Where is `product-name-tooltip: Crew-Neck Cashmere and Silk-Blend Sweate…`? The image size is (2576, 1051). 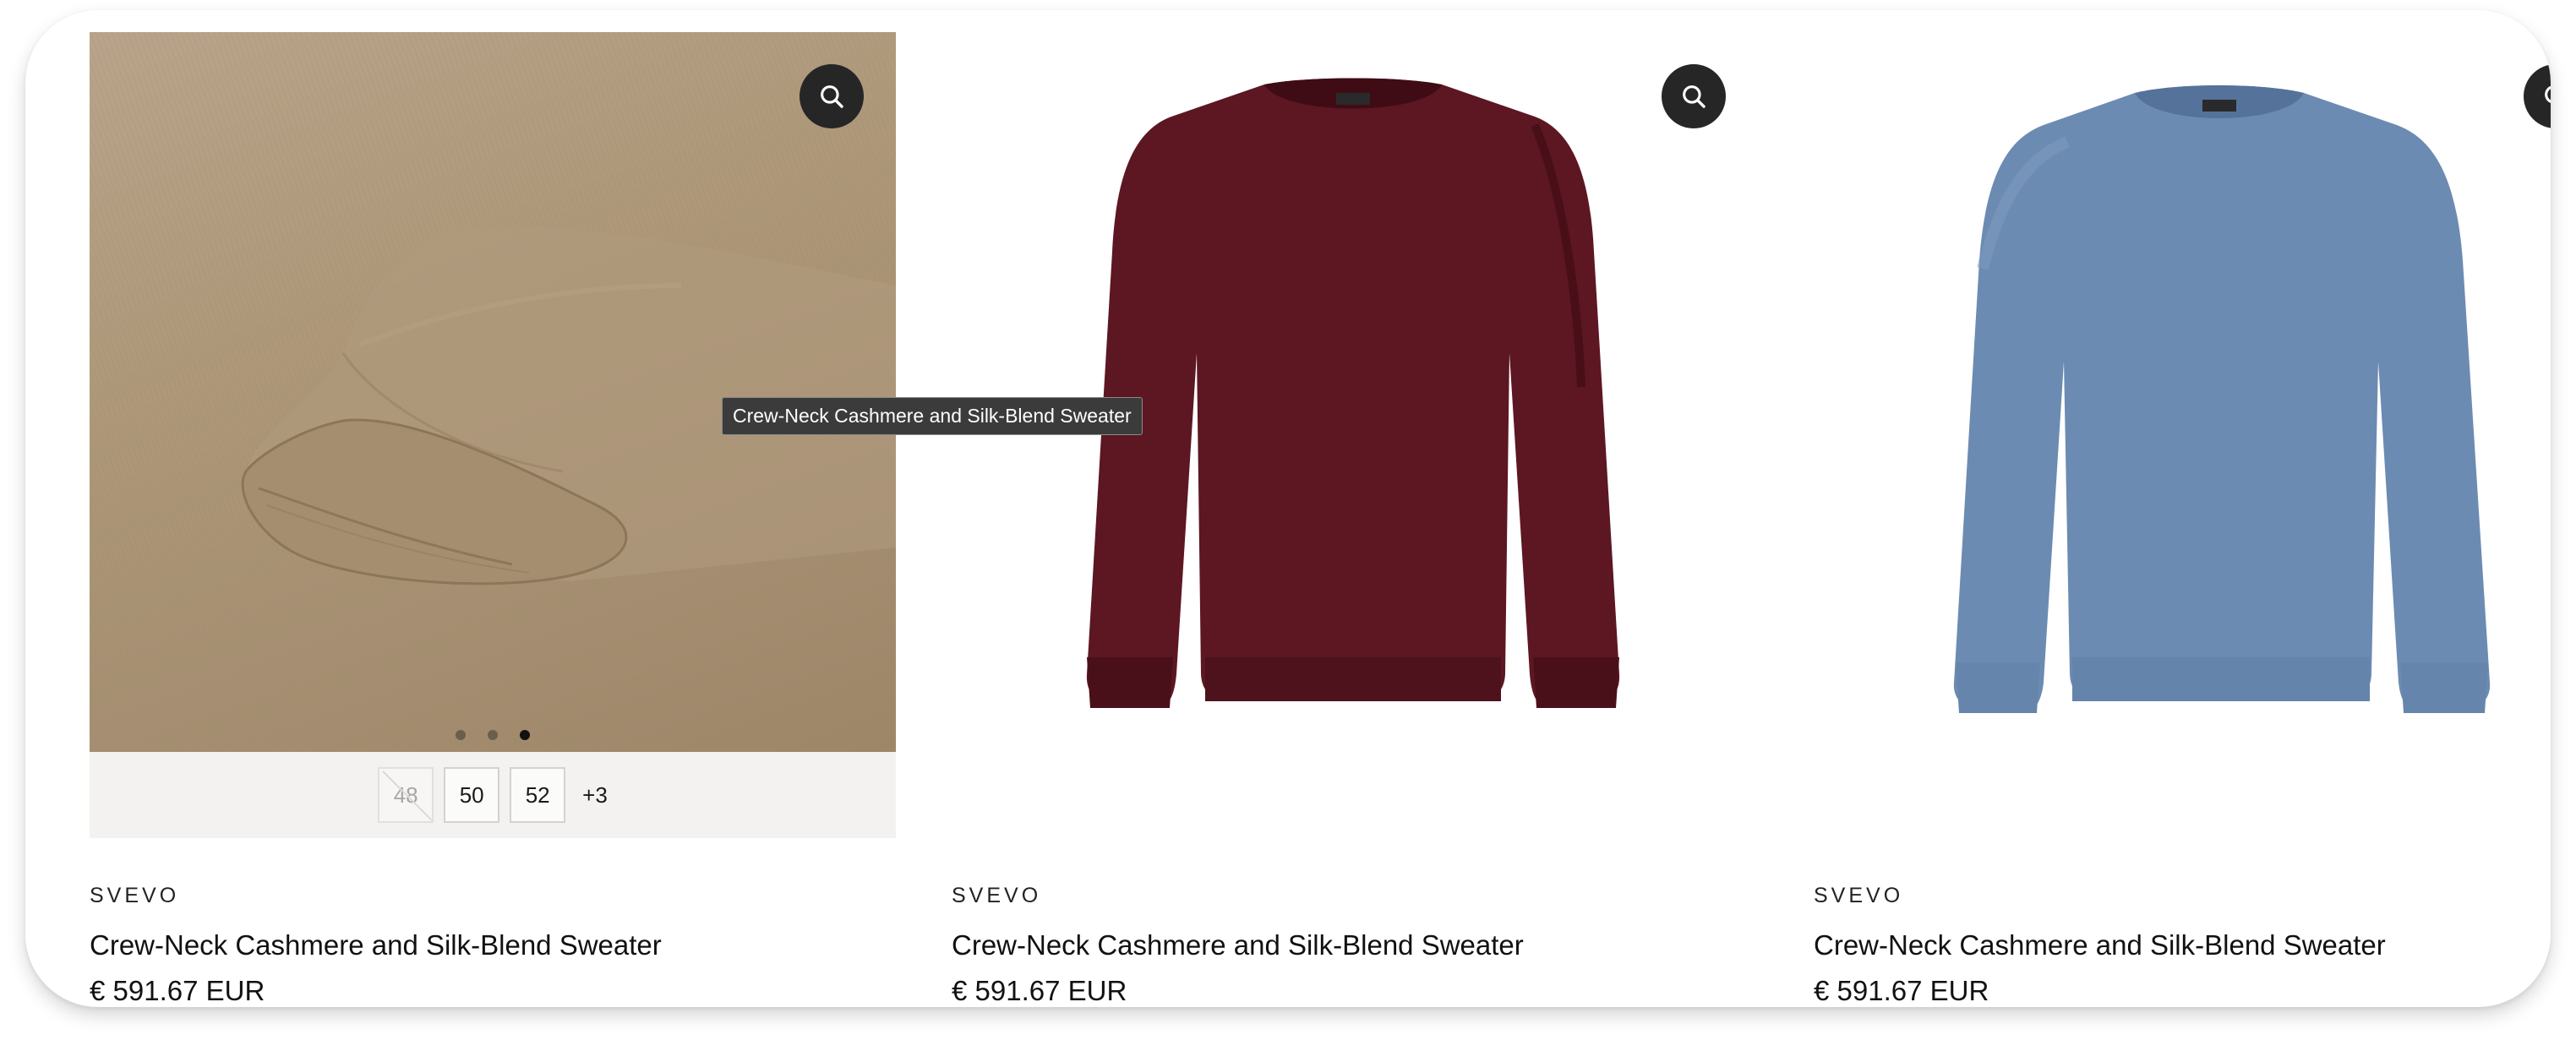
product-name-tooltip: Crew-Neck Cashmere and Silk-Blend Sweate… is located at coordinates (932, 416).